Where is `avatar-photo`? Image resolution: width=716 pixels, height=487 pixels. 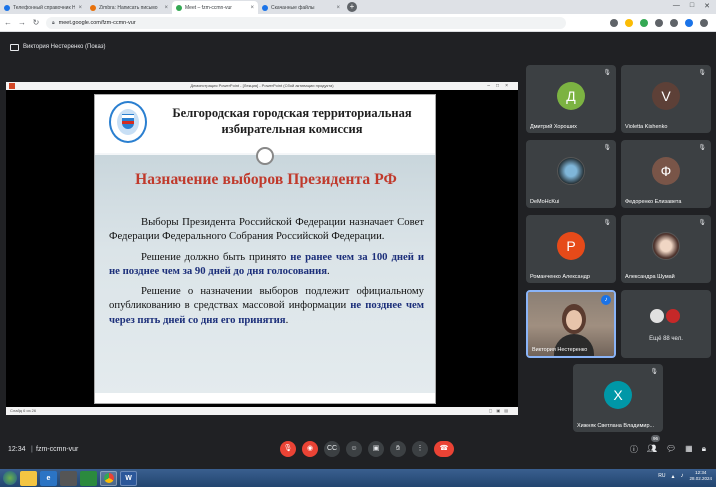
avatar-photo is located at coordinates (666, 246).